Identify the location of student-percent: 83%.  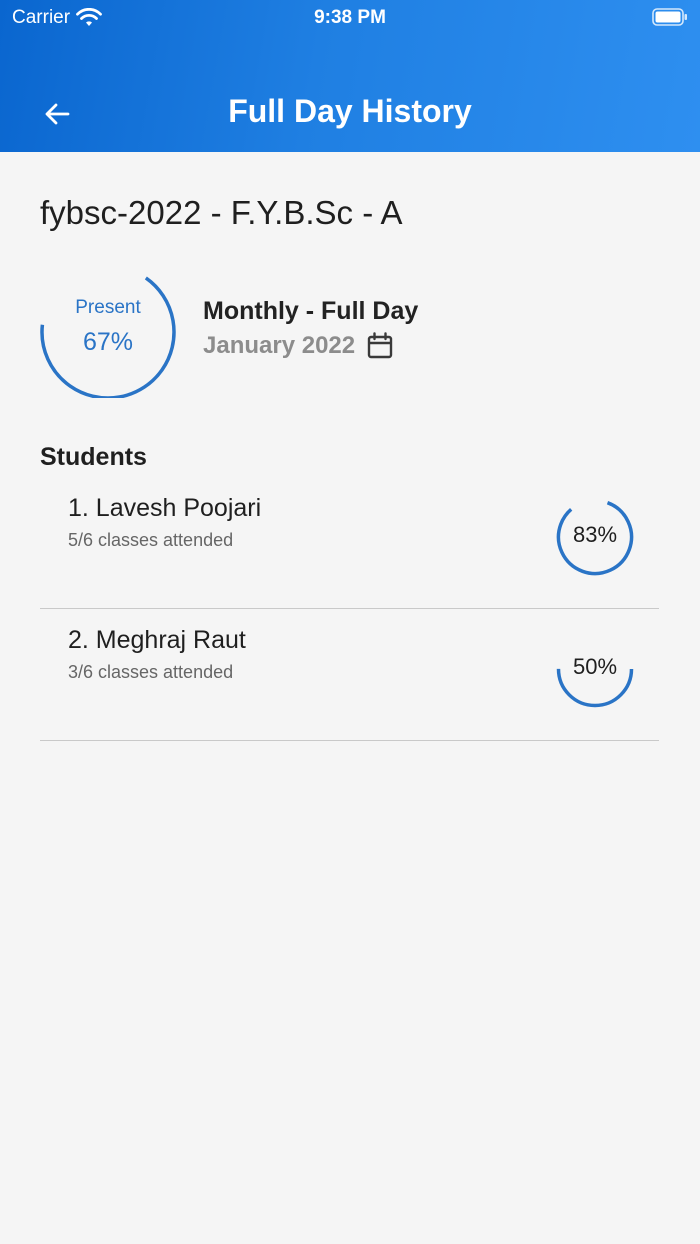
(595, 534).